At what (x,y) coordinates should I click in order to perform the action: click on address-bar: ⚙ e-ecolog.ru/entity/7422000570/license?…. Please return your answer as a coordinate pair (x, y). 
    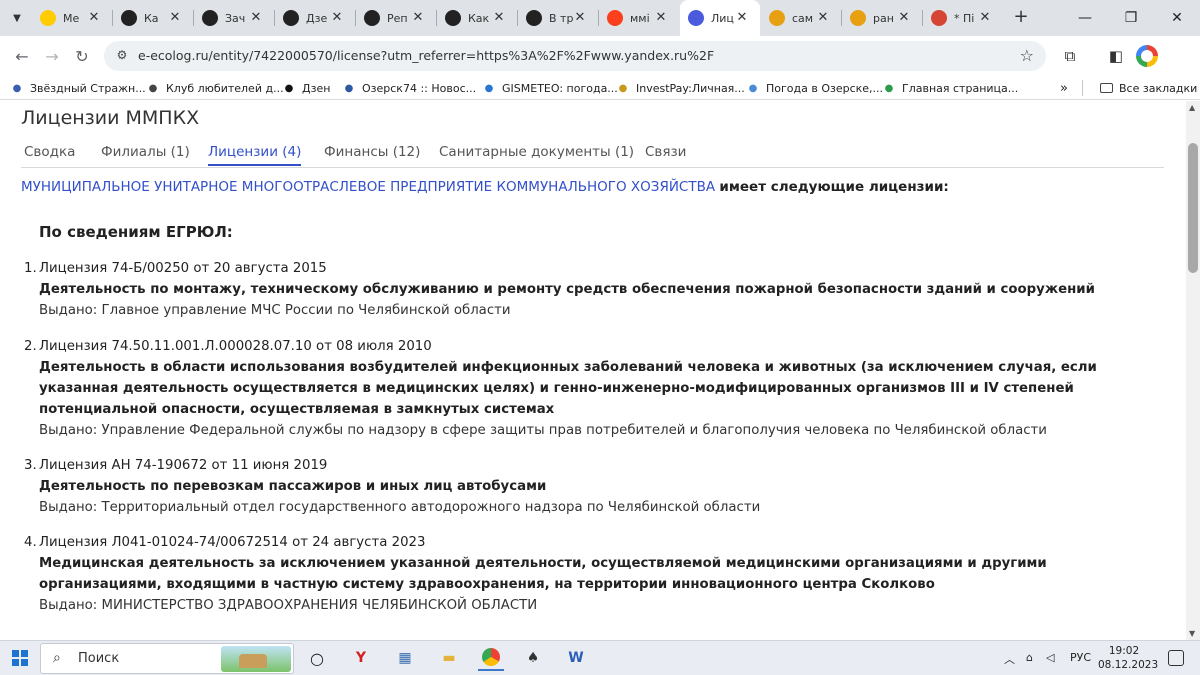
    Looking at the image, I should click on (575, 56).